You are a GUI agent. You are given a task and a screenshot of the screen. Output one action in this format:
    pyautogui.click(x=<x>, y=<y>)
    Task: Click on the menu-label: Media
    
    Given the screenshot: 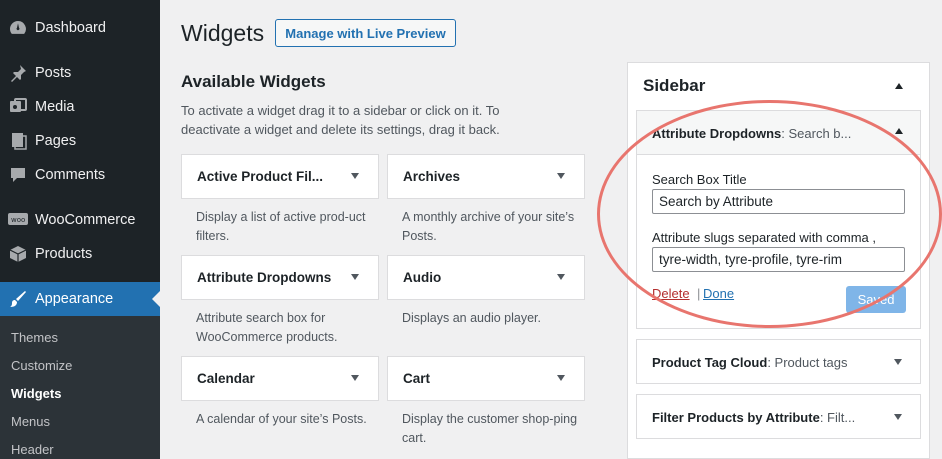 What is the action you would take?
    pyautogui.click(x=55, y=107)
    